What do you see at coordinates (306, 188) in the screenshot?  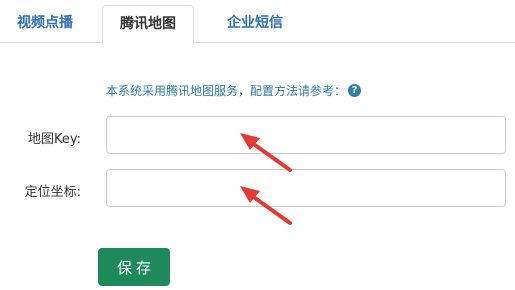 I see `coordinate-input` at bounding box center [306, 188].